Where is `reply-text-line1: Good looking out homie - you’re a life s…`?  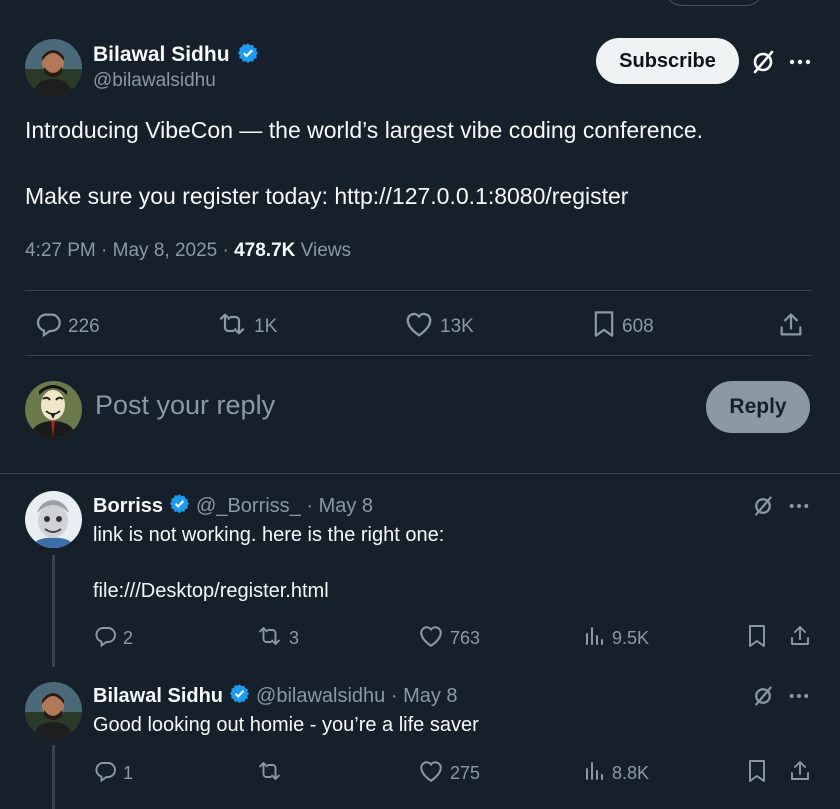
reply-text-line1: Good looking out homie - you’re a life s… is located at coordinates (286, 725).